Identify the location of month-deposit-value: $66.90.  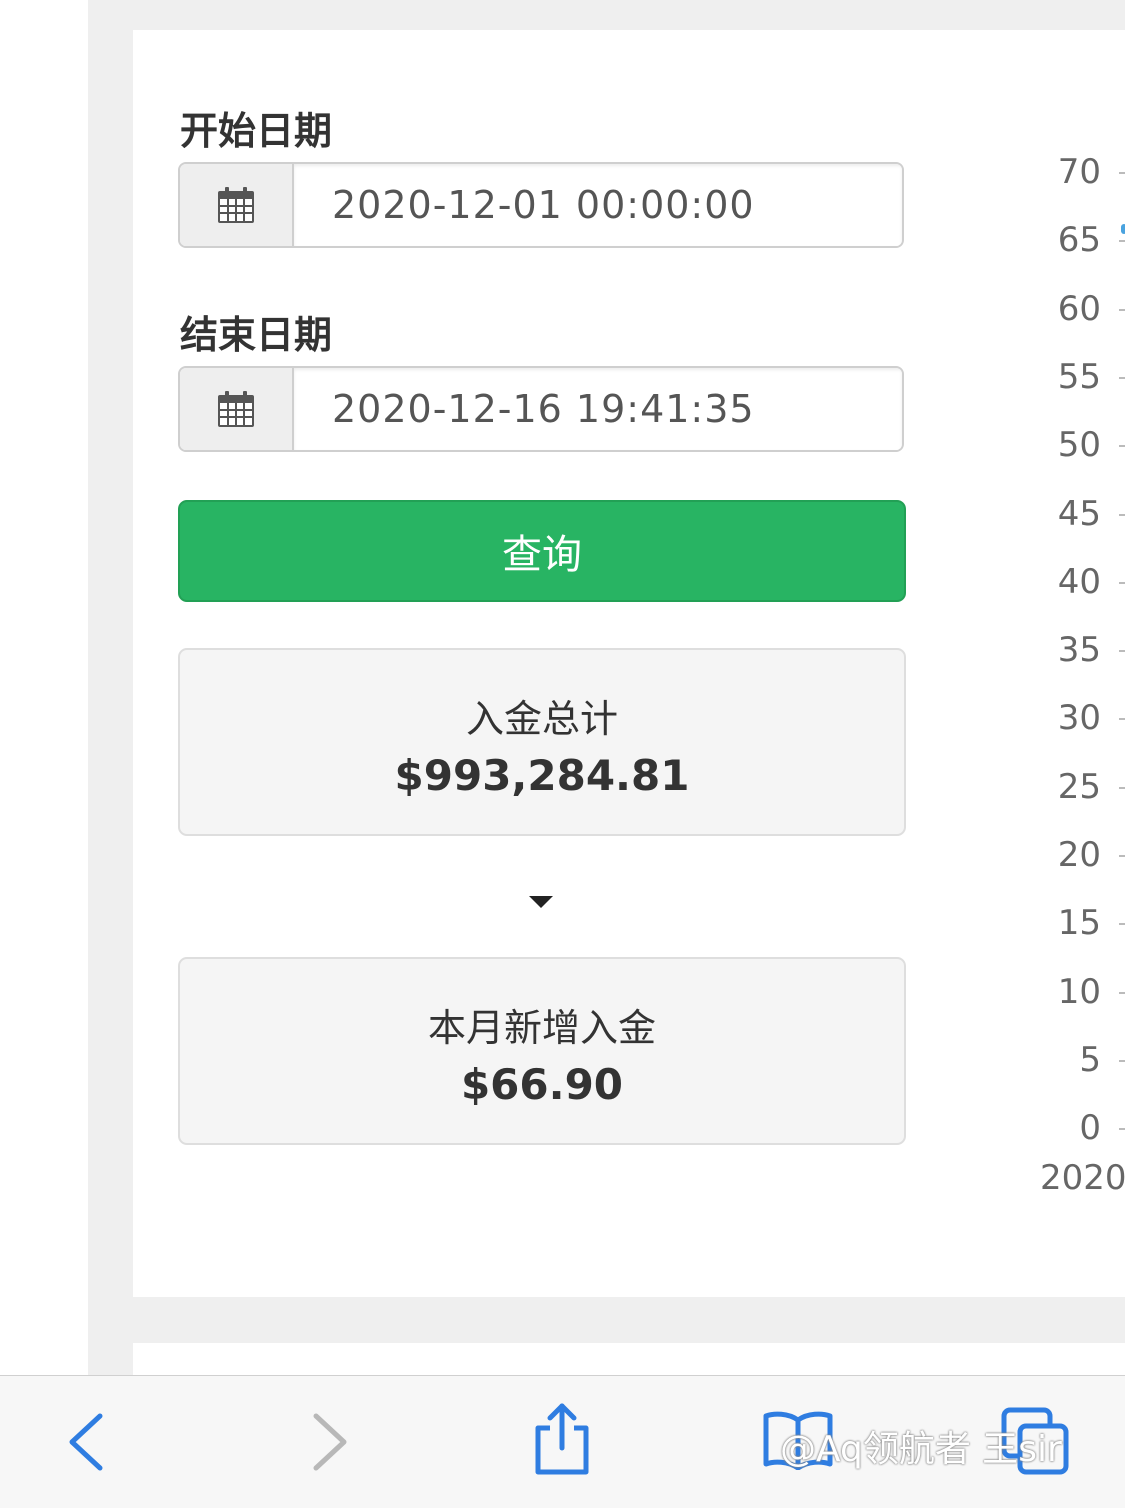
(542, 1084).